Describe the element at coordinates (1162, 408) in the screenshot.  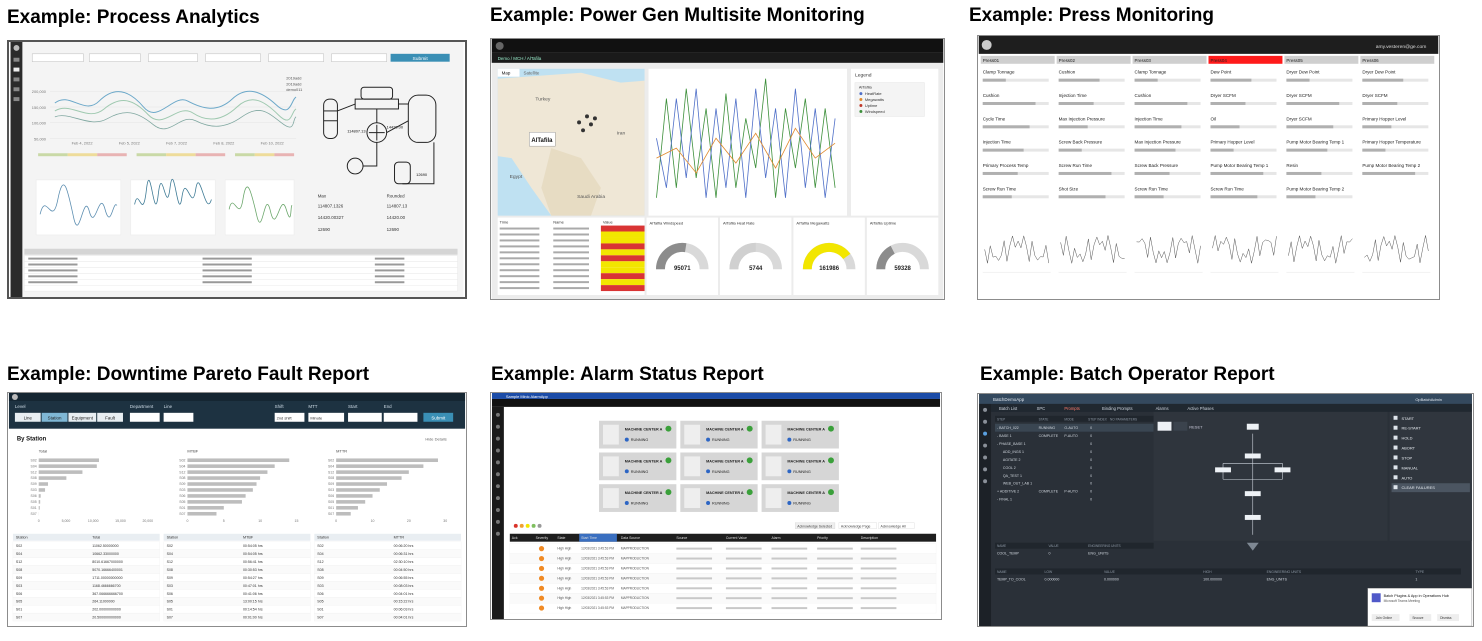
I see `batch-tab: Alarms` at that location.